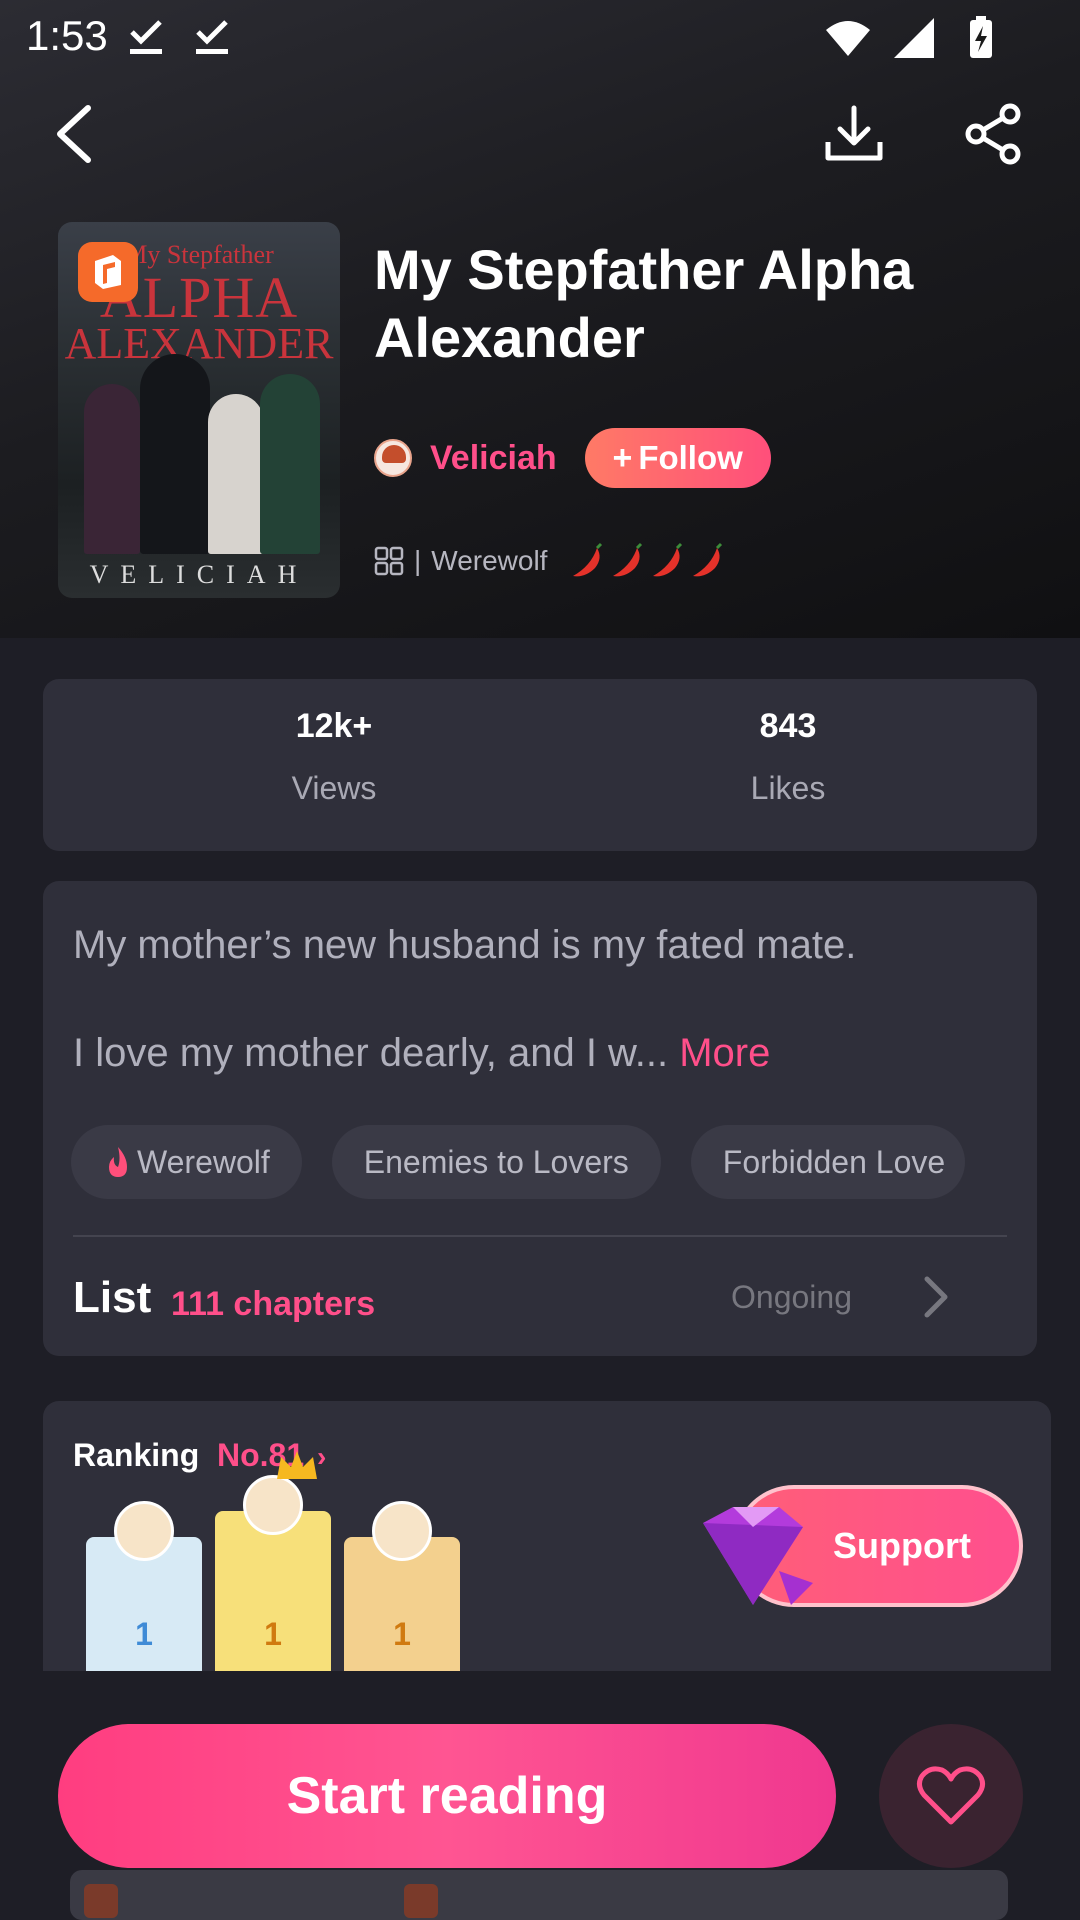  What do you see at coordinates (834, 1161) in the screenshot?
I see `tag-label: Forbidden Love` at bounding box center [834, 1161].